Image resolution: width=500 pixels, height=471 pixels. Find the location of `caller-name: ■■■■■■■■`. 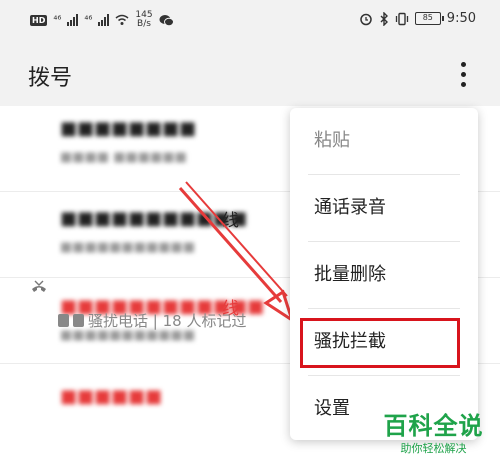

caller-name: ■■■■■■■■ is located at coordinates (128, 128).